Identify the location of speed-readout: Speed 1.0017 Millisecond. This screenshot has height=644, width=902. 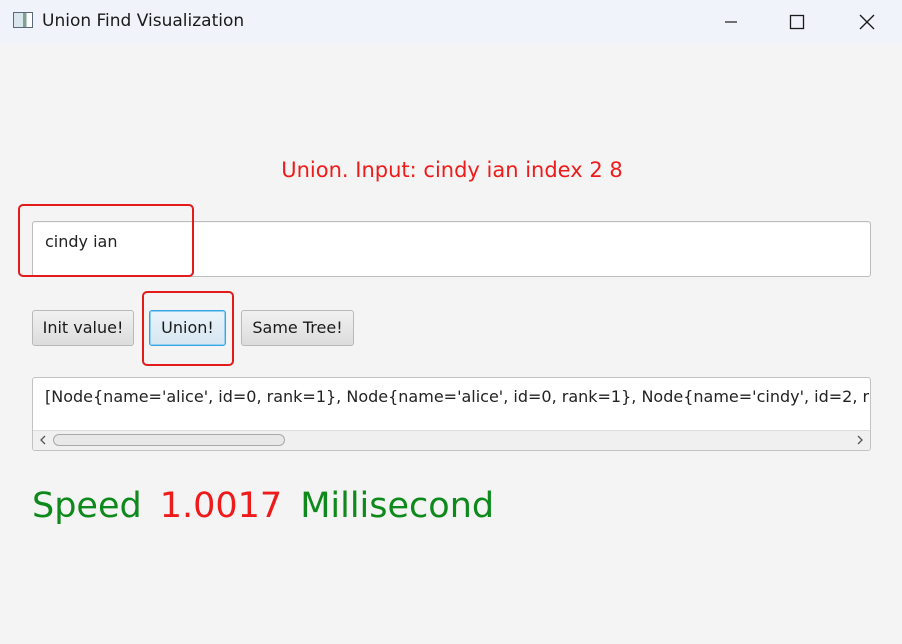
(263, 508).